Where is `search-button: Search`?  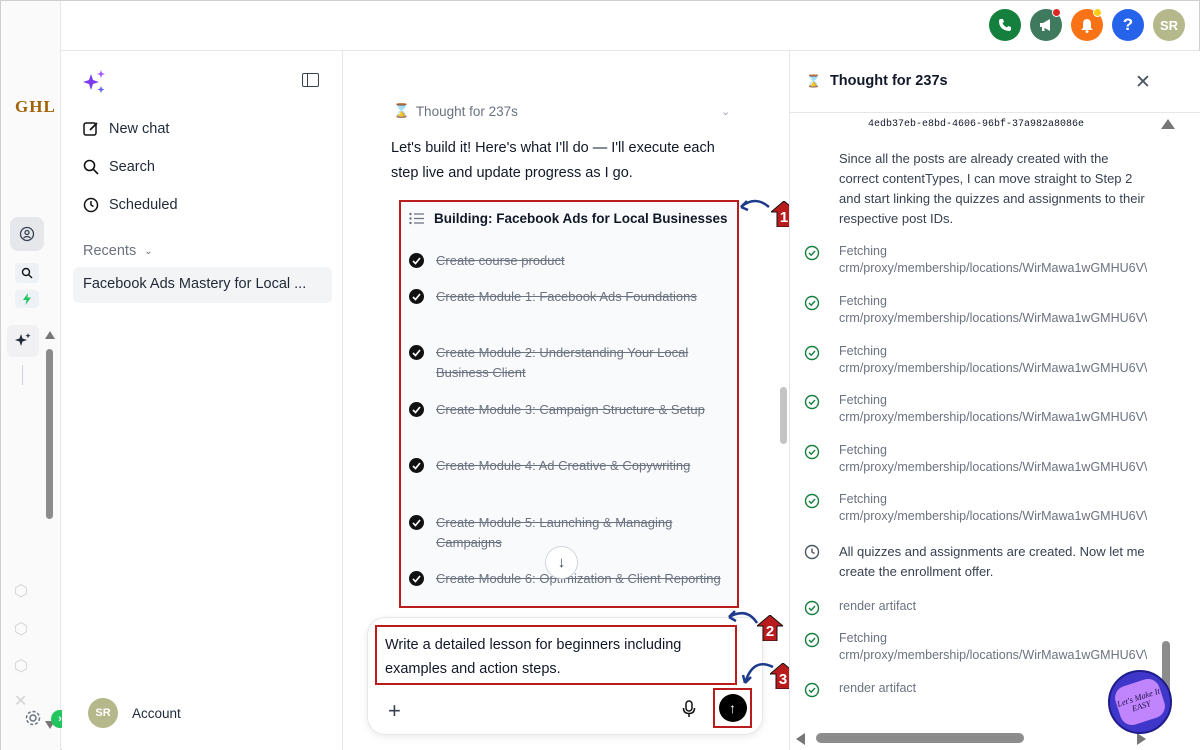 search-button: Search is located at coordinates (118, 167).